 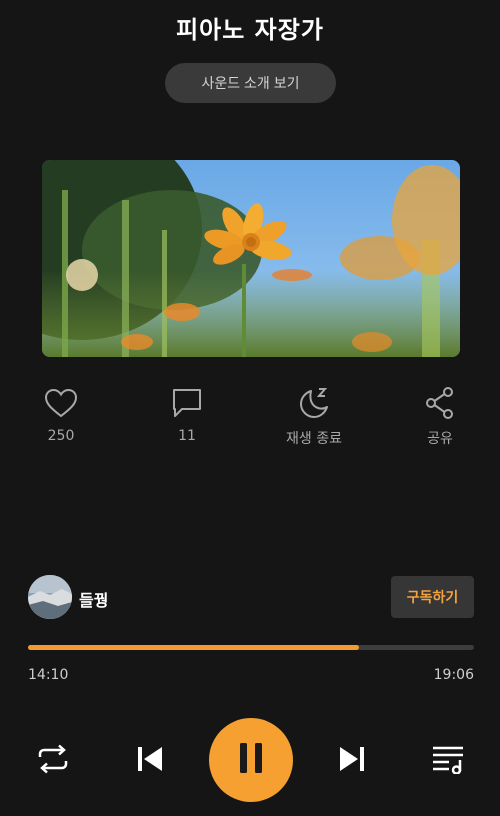 I want to click on share-button: 공유, so click(x=440, y=416).